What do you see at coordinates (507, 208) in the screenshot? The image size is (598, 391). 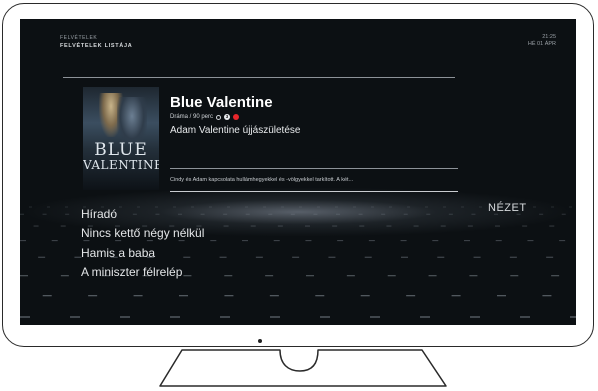 I see `view-button: NÉZET` at bounding box center [507, 208].